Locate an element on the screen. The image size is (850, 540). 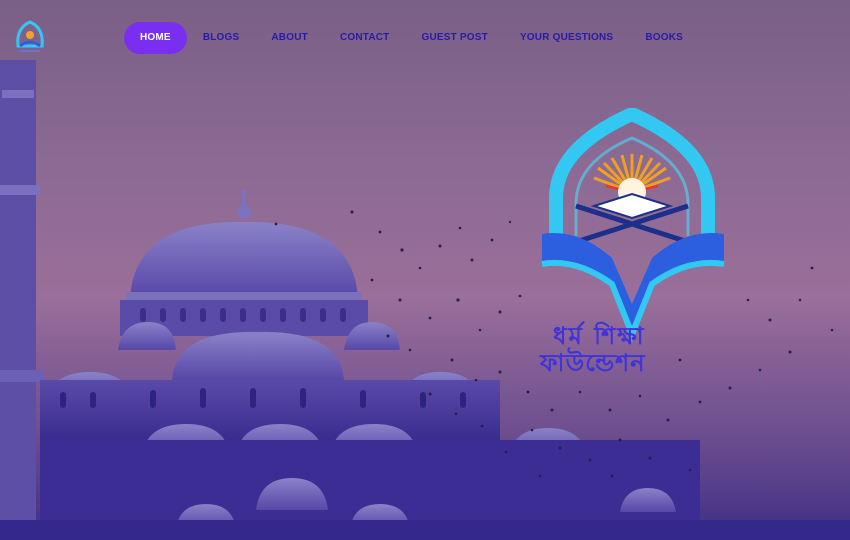
brand-name-line-2: ফাউন্ডেশন is located at coordinates (593, 363).